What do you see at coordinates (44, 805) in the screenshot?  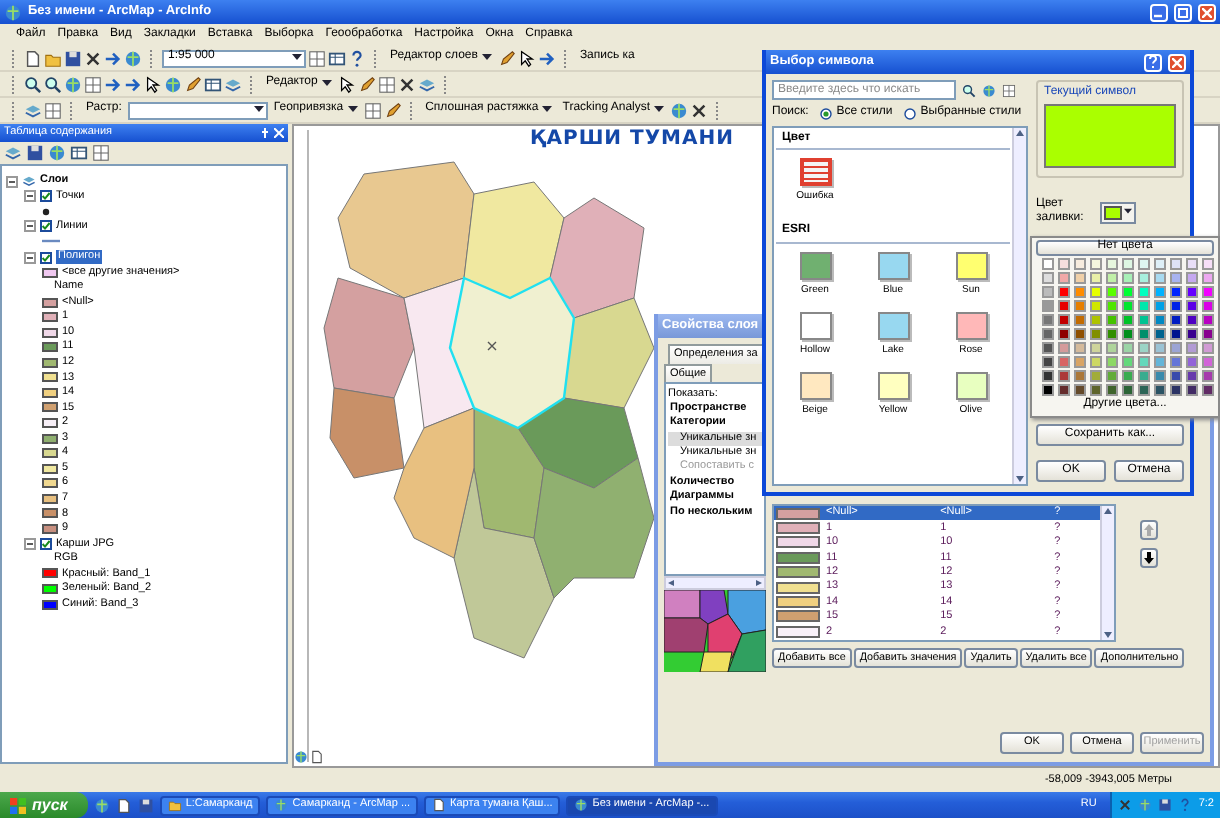 I see `start-button: пуск` at bounding box center [44, 805].